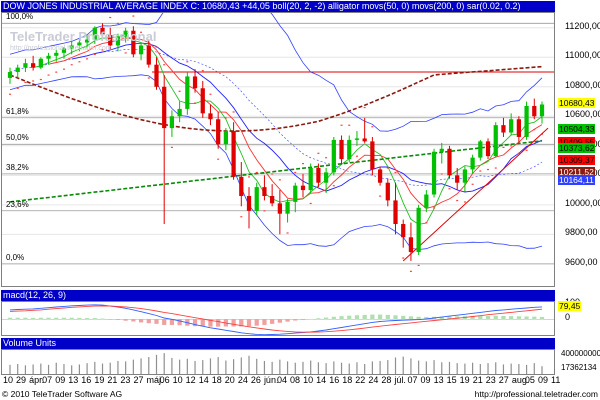 Image resolution: width=600 pixels, height=400 pixels. What do you see at coordinates (216, 380) in the screenshot?
I see `date-tick-label: 18` at bounding box center [216, 380].